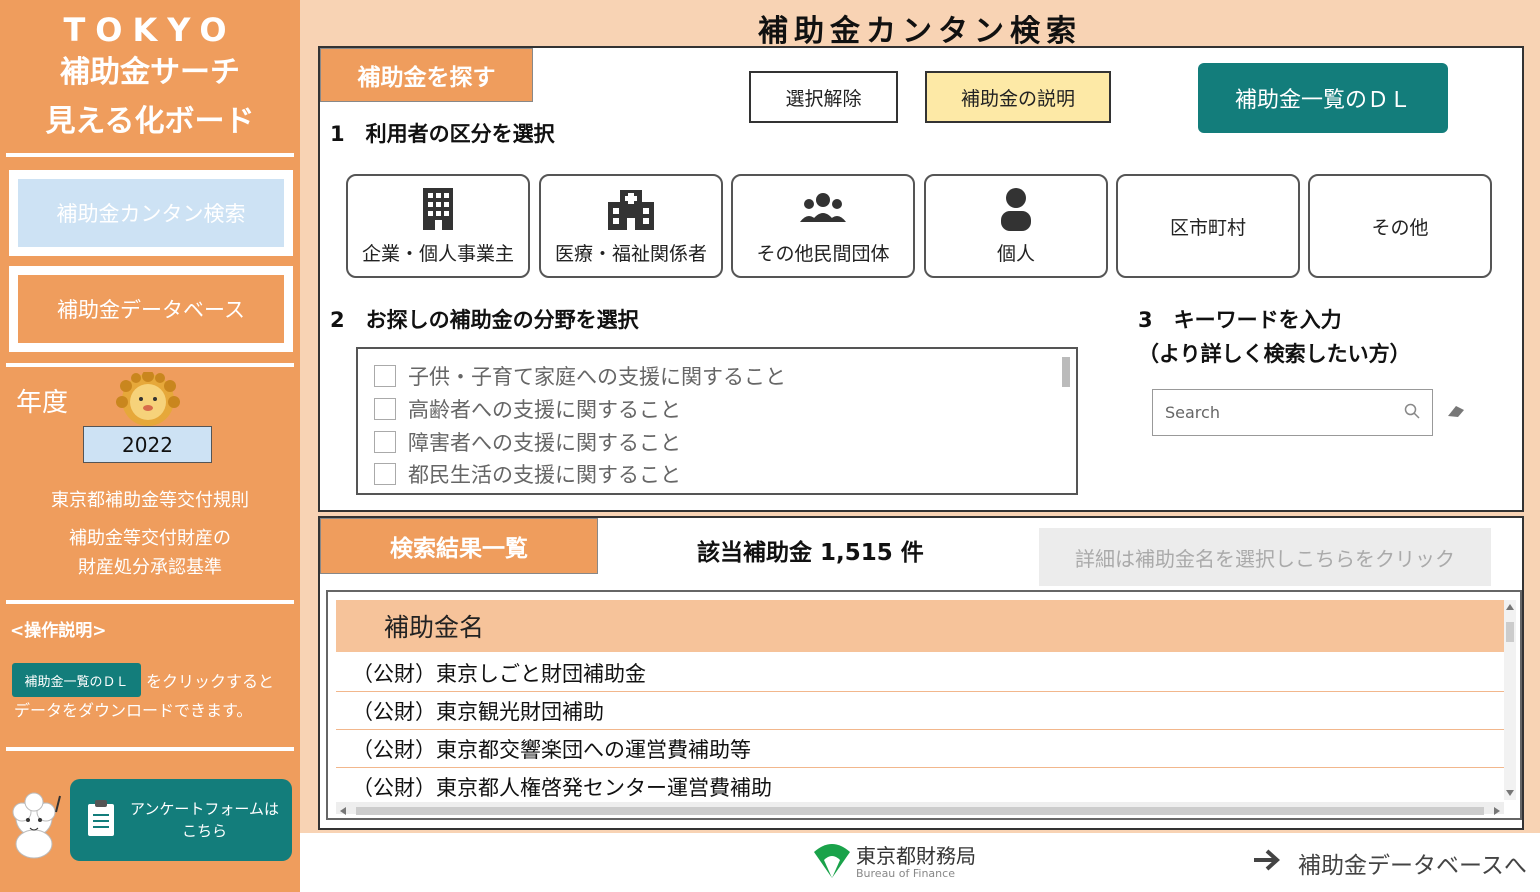 The image size is (1540, 892). What do you see at coordinates (36, 829) in the screenshot?
I see `sheep-mascot-icon` at bounding box center [36, 829].